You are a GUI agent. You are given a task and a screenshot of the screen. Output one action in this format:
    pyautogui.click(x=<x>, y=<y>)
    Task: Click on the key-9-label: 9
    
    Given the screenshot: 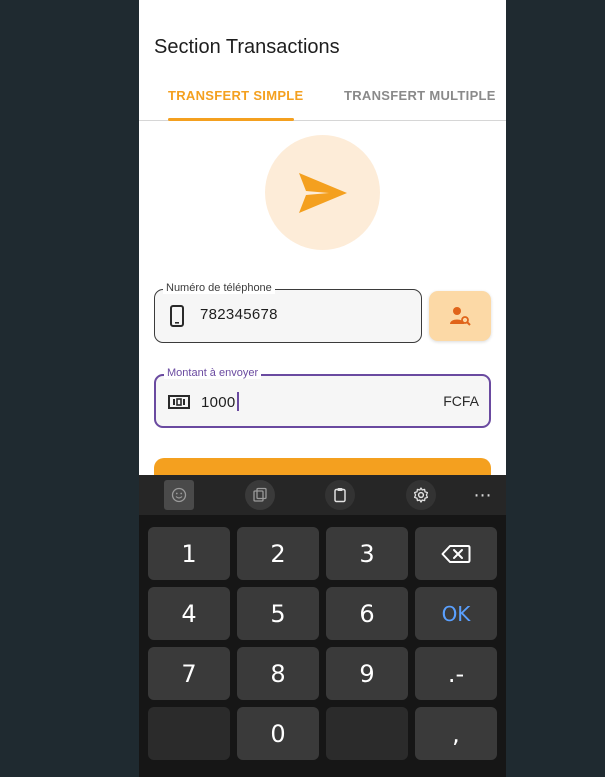 What is the action you would take?
    pyautogui.click(x=367, y=673)
    